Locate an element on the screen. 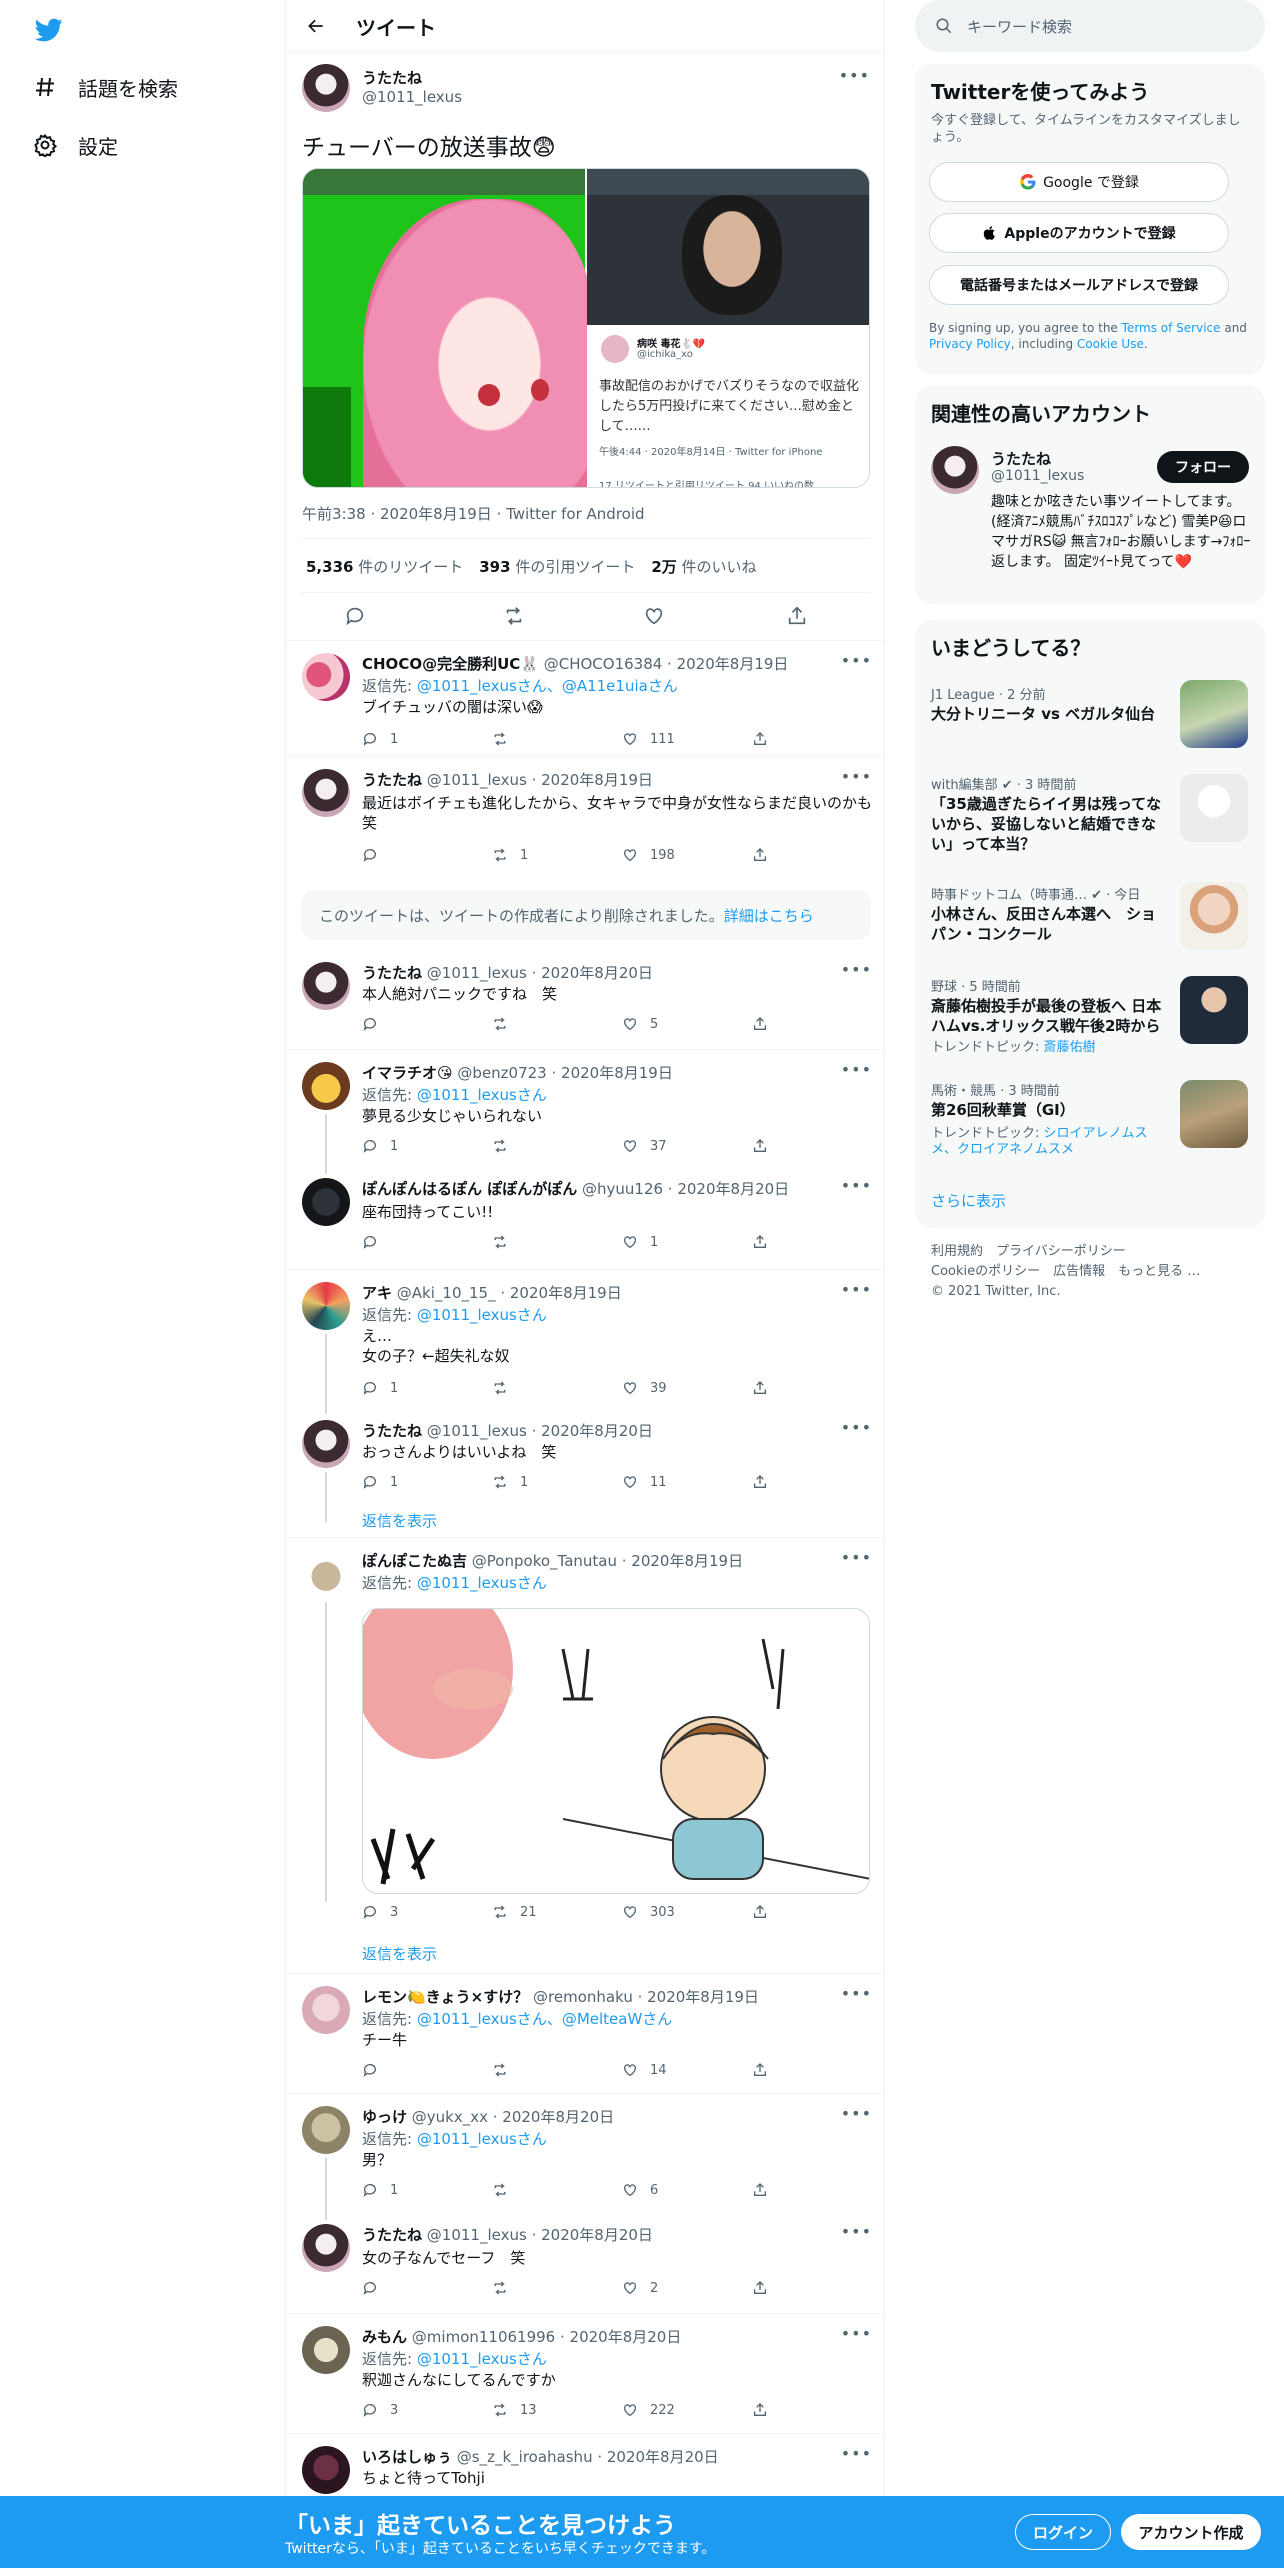 The height and width of the screenshot is (2568, 1284). nav-explore: 話題を検索 is located at coordinates (105, 87).